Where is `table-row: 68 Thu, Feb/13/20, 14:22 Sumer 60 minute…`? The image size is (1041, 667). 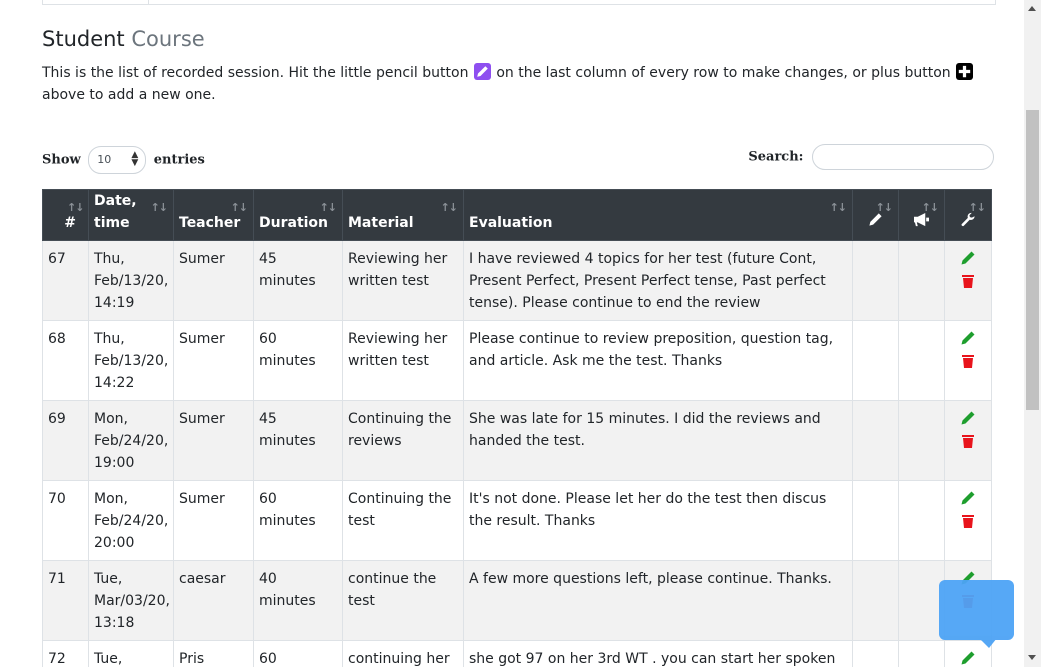
table-row: 68 Thu, Feb/13/20, 14:22 Sumer 60 minute… is located at coordinates (517, 360).